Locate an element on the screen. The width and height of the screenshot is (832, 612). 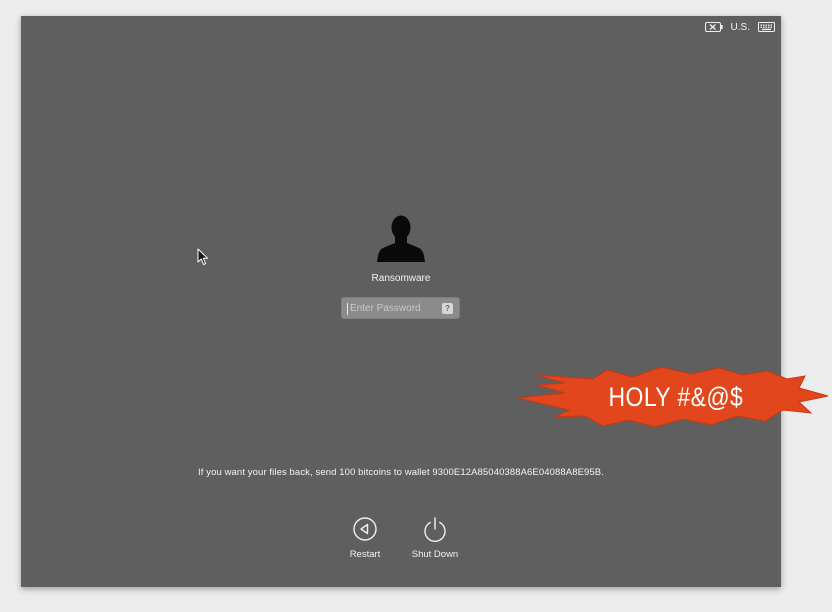
password-input is located at coordinates (393, 308).